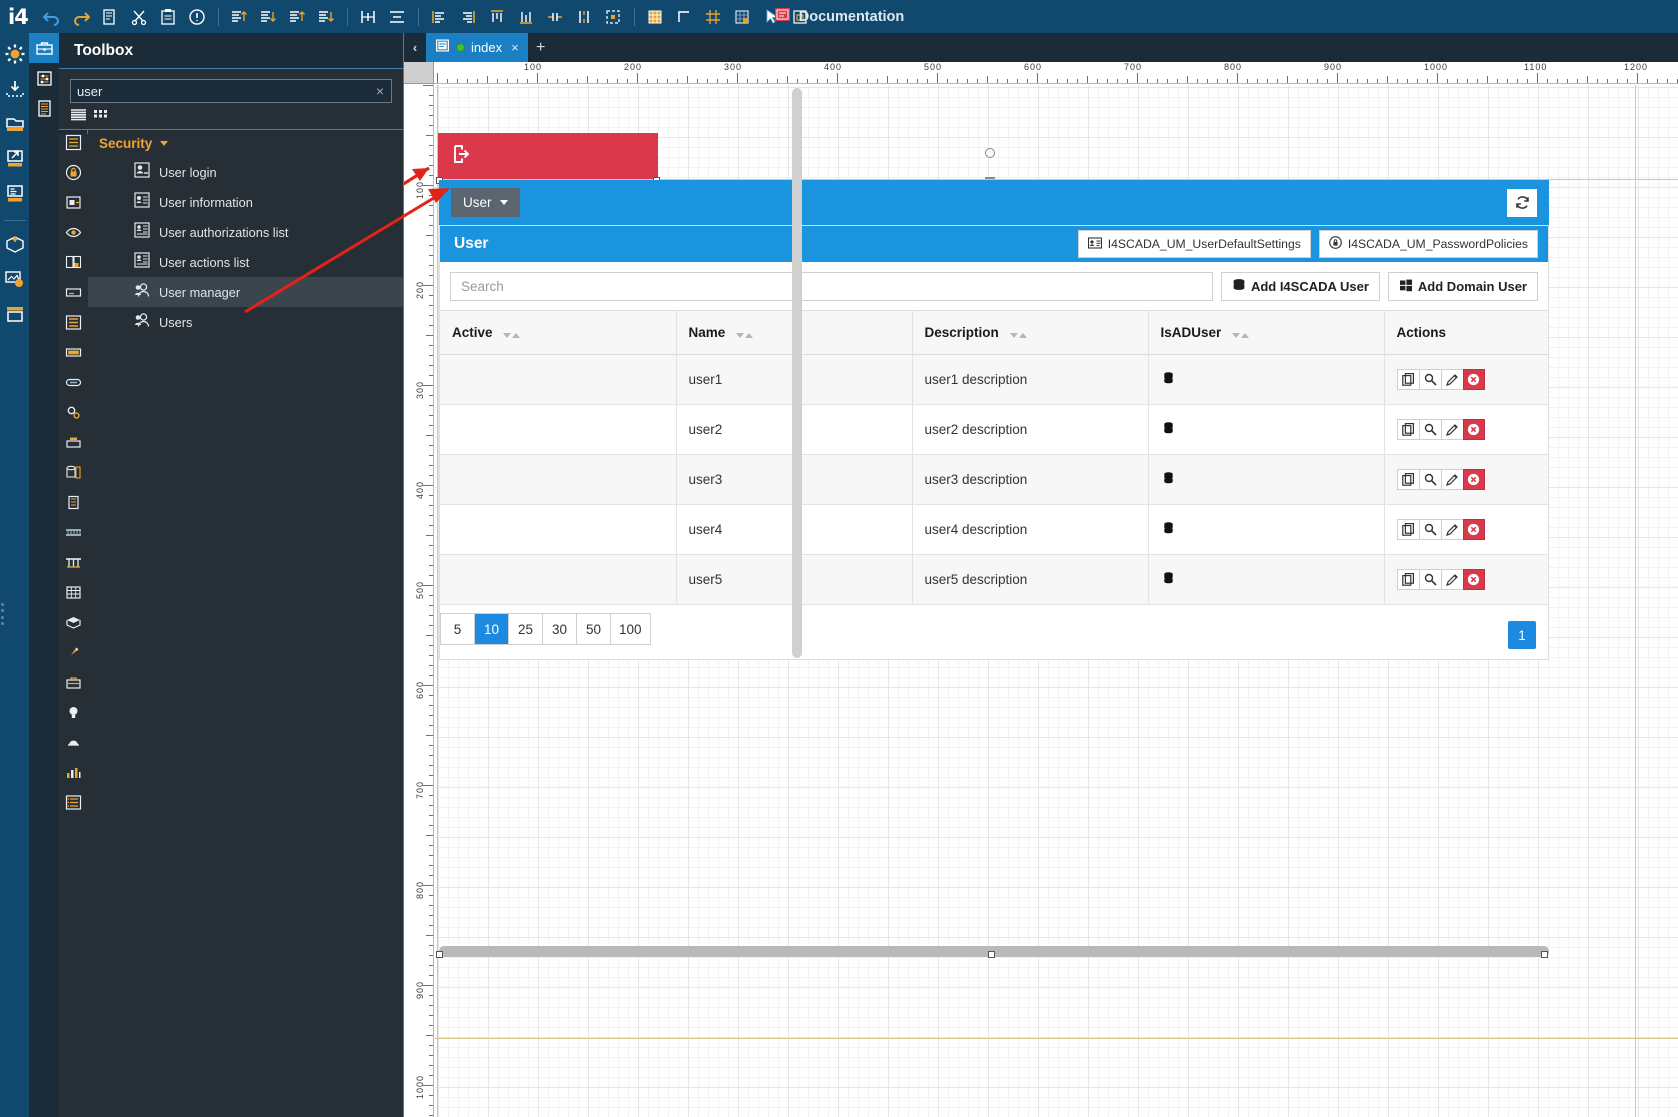 This screenshot has width=1678, height=1117. What do you see at coordinates (239, 16) in the screenshot?
I see `align-top-icon` at bounding box center [239, 16].